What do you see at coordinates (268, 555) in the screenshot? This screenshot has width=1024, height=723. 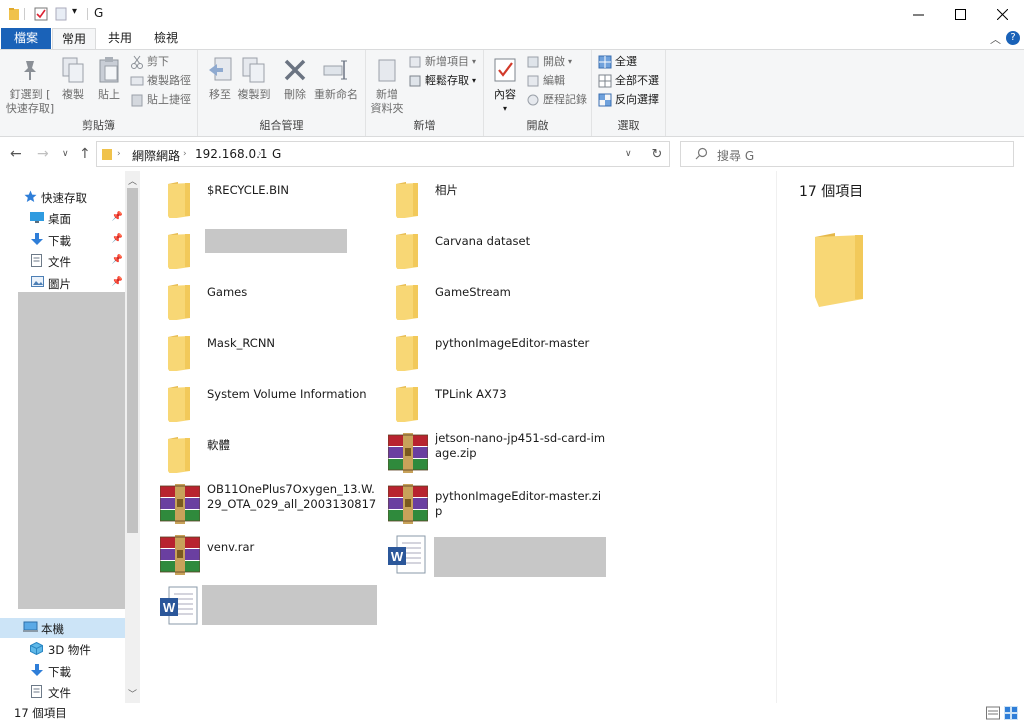 I see `file-item: venv.rar` at bounding box center [268, 555].